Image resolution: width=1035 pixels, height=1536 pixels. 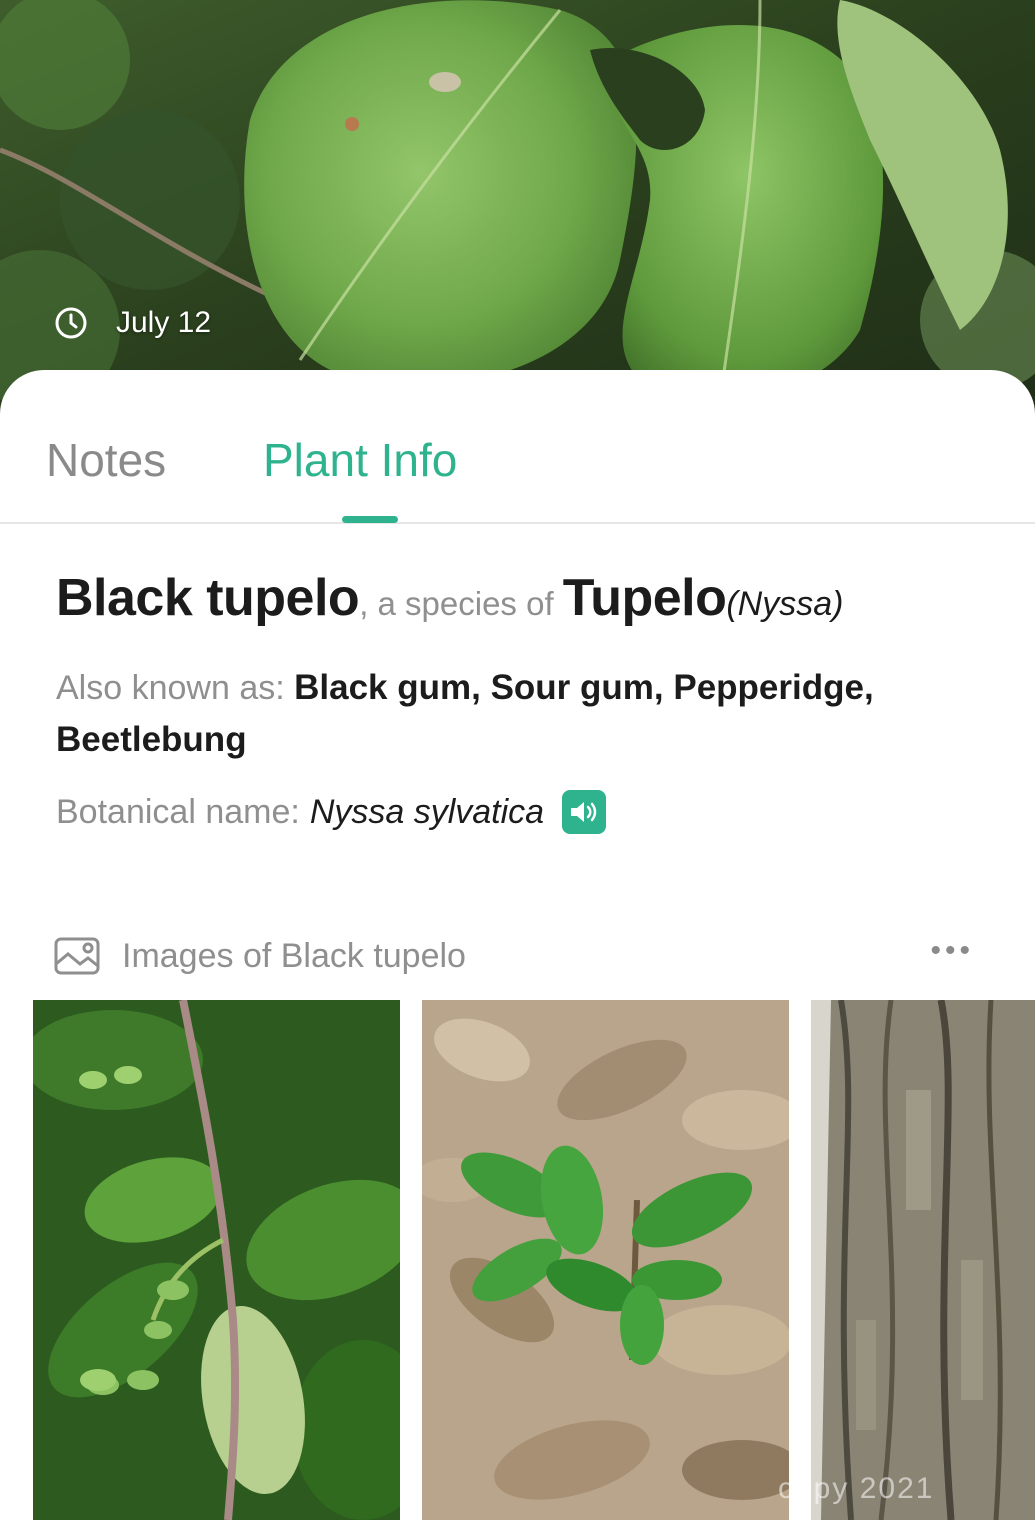 I want to click on plant-title: Black tupelo, a species of Tupelo(Nyssa), so click(x=526, y=598).